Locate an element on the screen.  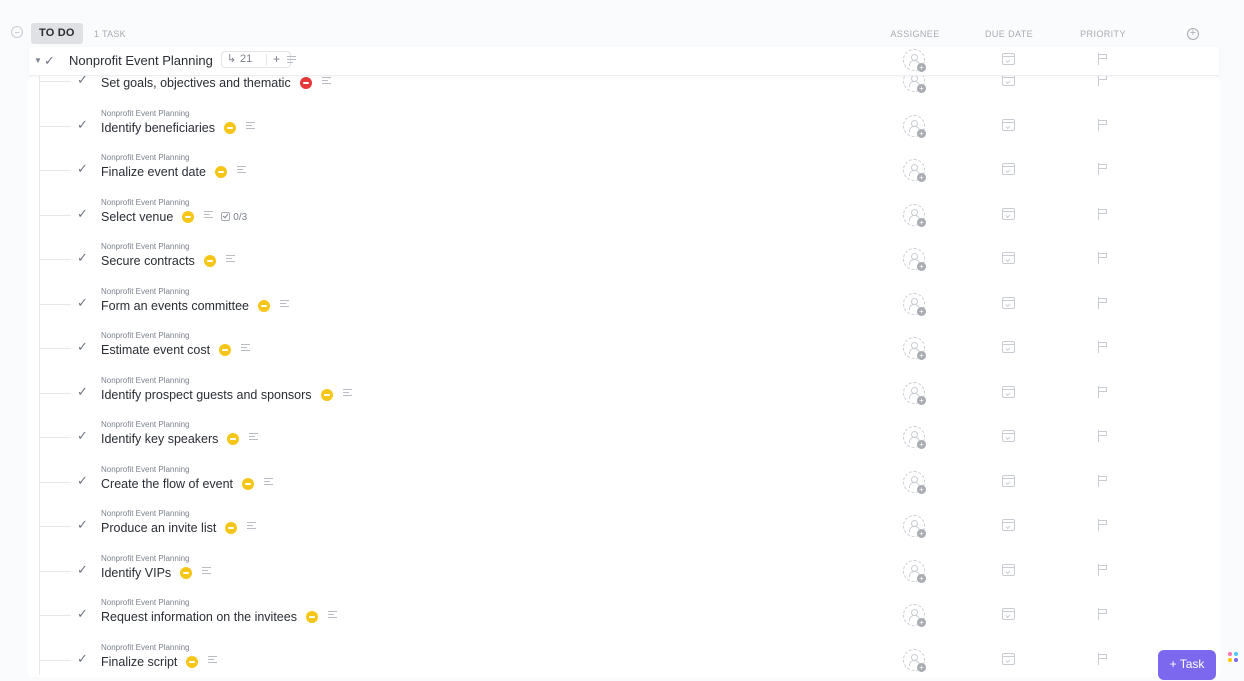
column-header-due-date: DUE DATE is located at coordinates (1009, 34).